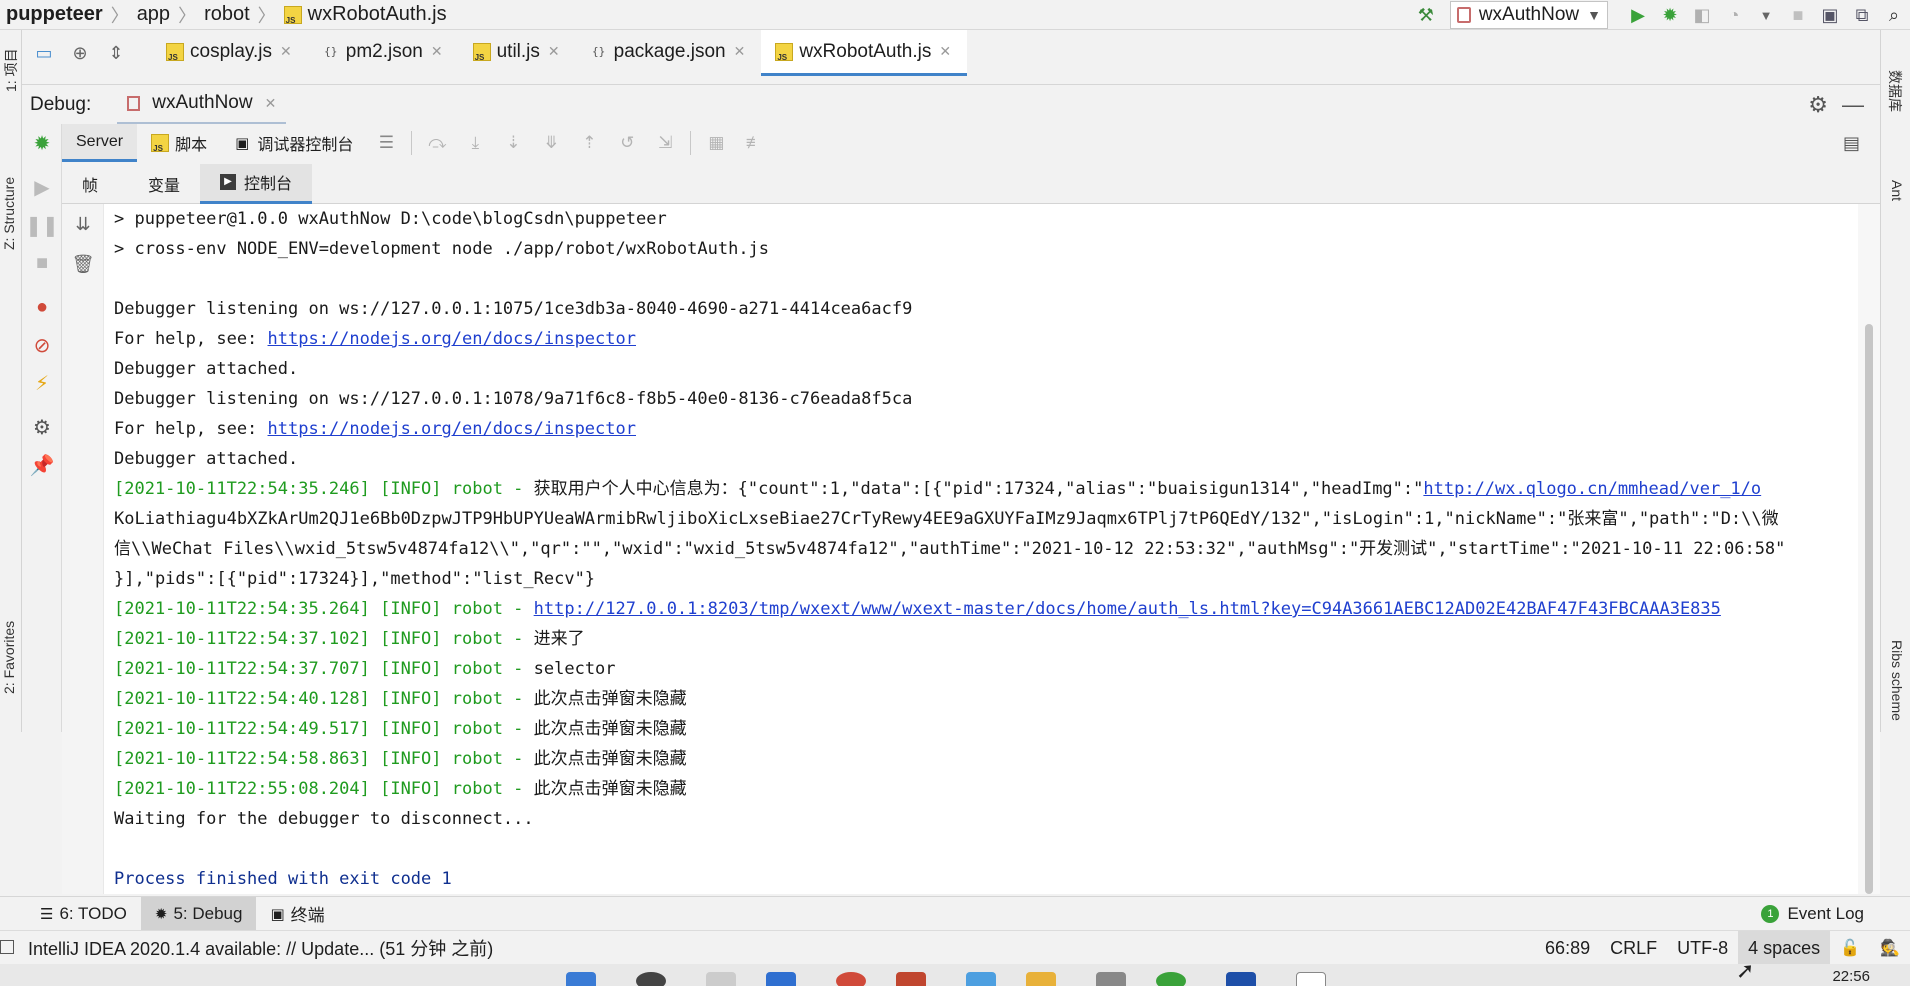  I want to click on resume-icon: ▶, so click(42, 187).